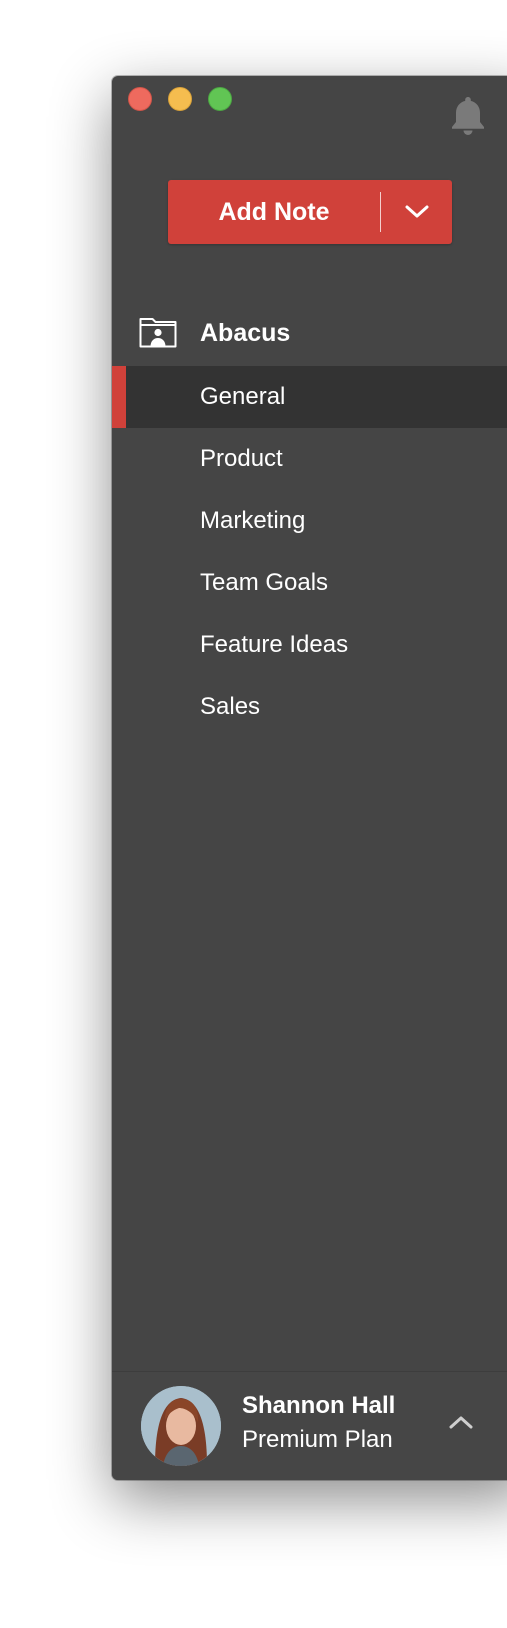 This screenshot has height=1628, width=507. What do you see at coordinates (309, 521) in the screenshot?
I see `notebook-item-marketing: Marketing` at bounding box center [309, 521].